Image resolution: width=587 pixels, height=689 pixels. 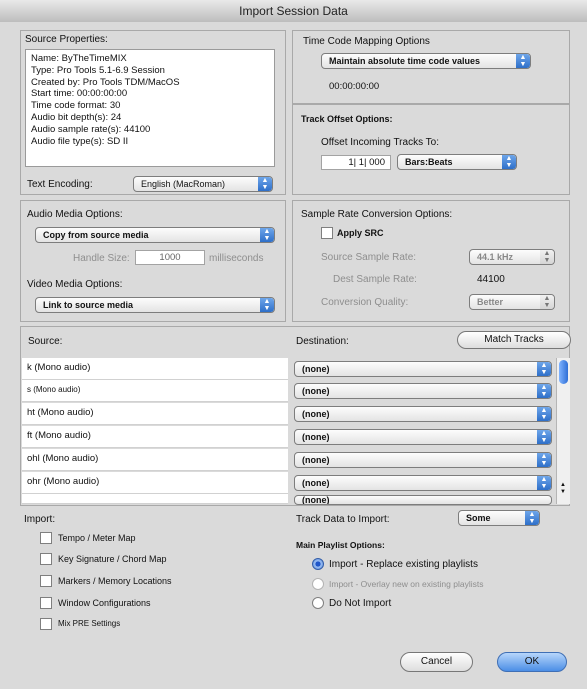 What do you see at coordinates (356, 162) in the screenshot?
I see `offset-field: 1| 1| 000` at bounding box center [356, 162].